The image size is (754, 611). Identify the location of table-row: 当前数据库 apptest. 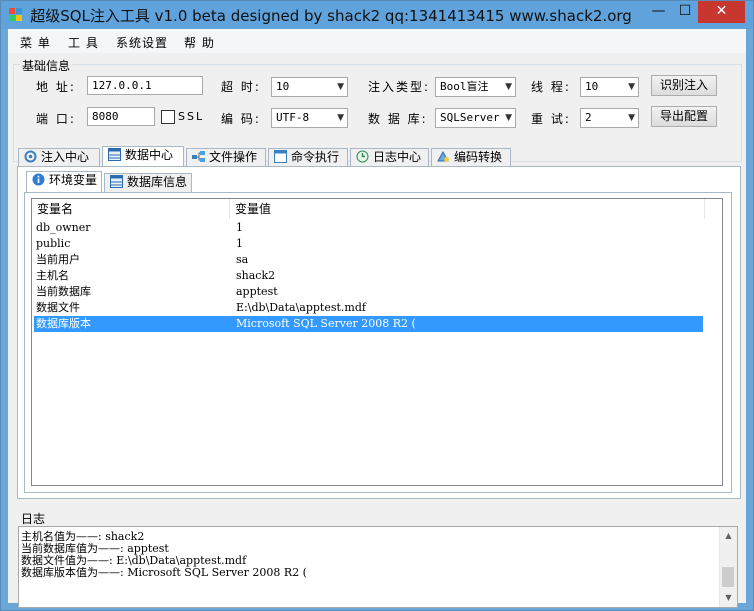
(368, 292).